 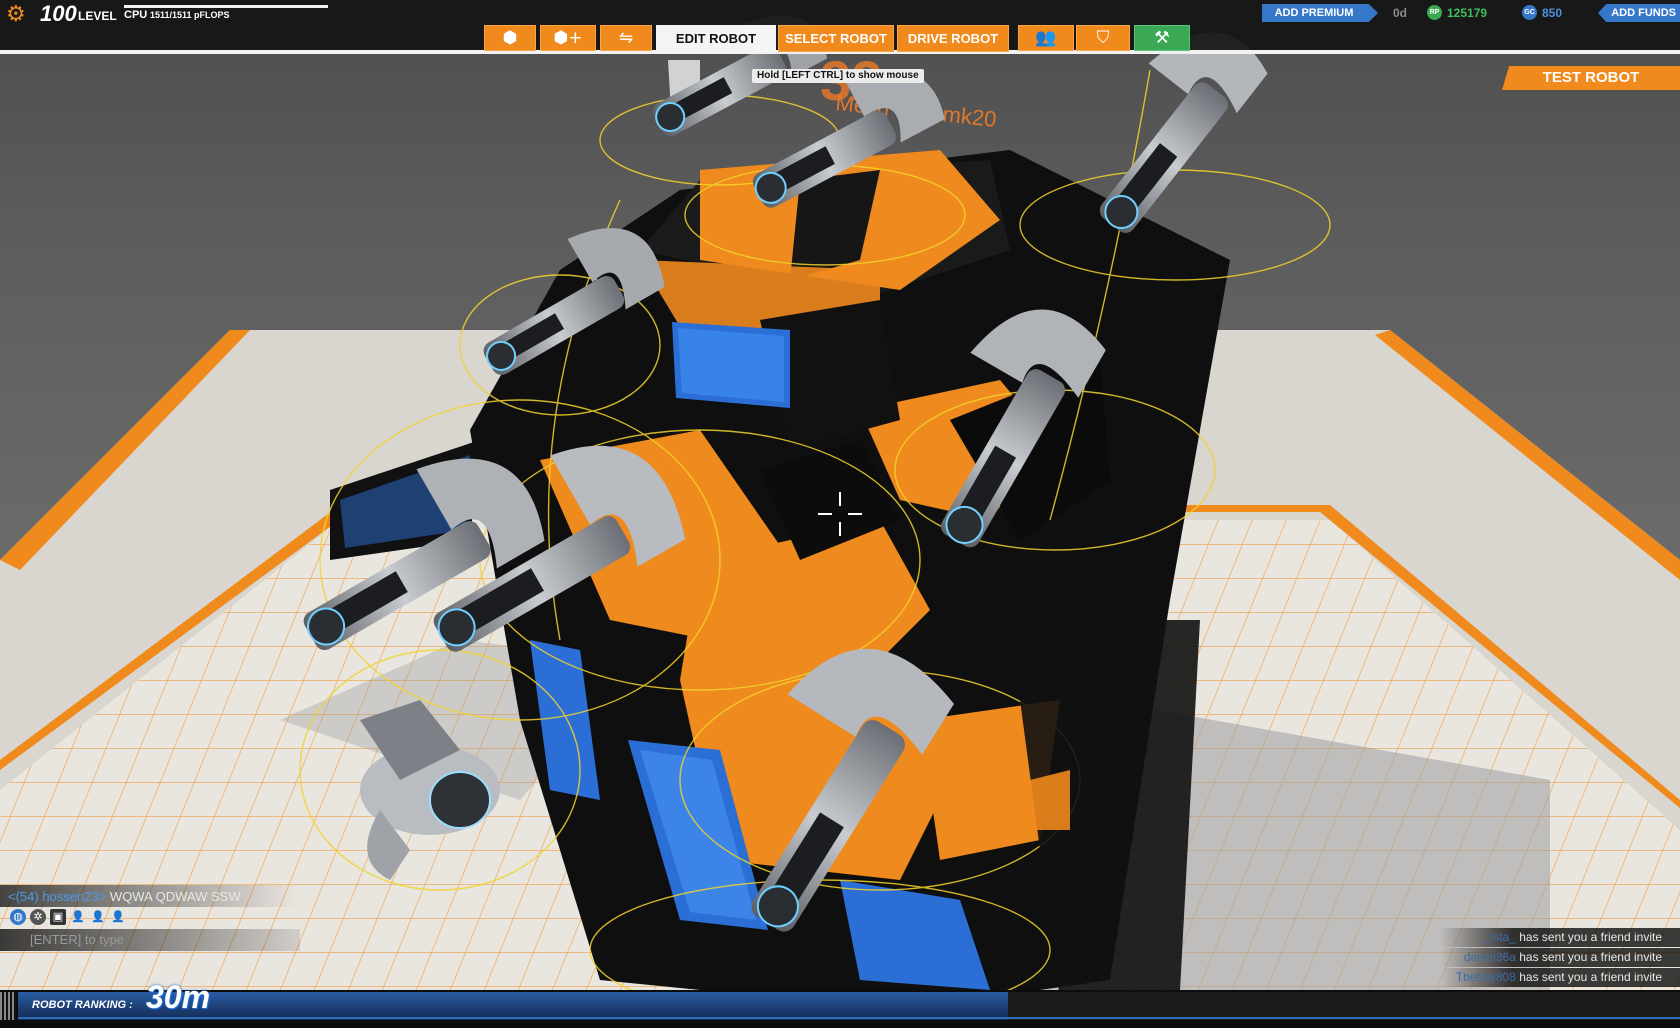 What do you see at coordinates (953, 38) in the screenshot?
I see `tab-drive-robot: DRIVE ROBOT` at bounding box center [953, 38].